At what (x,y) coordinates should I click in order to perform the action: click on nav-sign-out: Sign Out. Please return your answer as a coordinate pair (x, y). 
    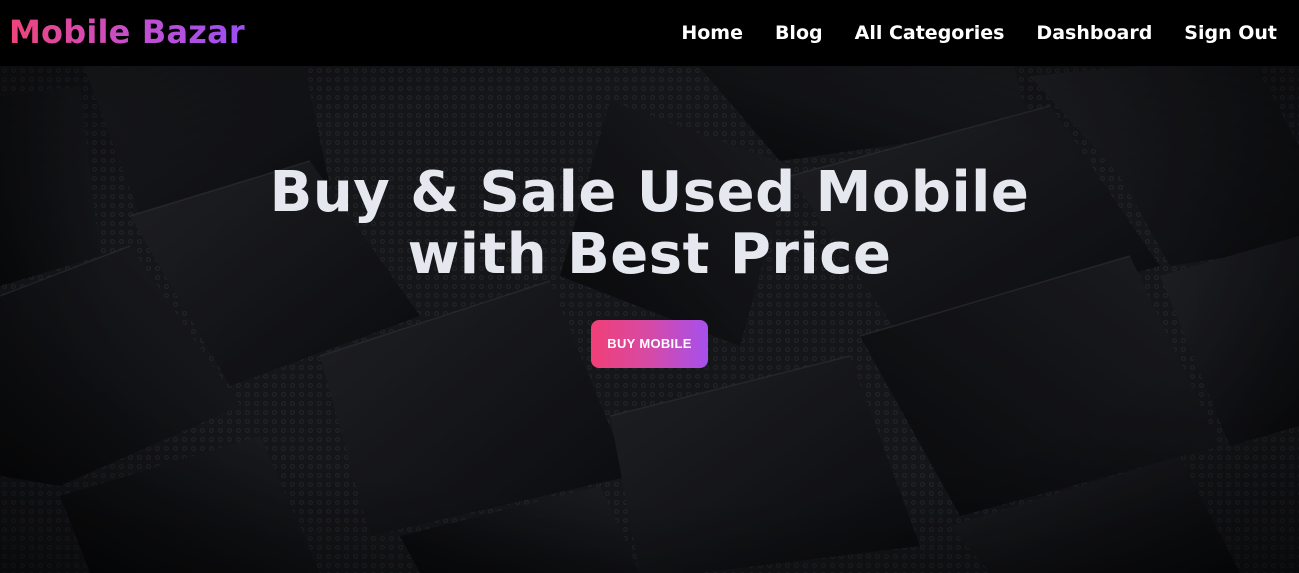
    Looking at the image, I should click on (1230, 33).